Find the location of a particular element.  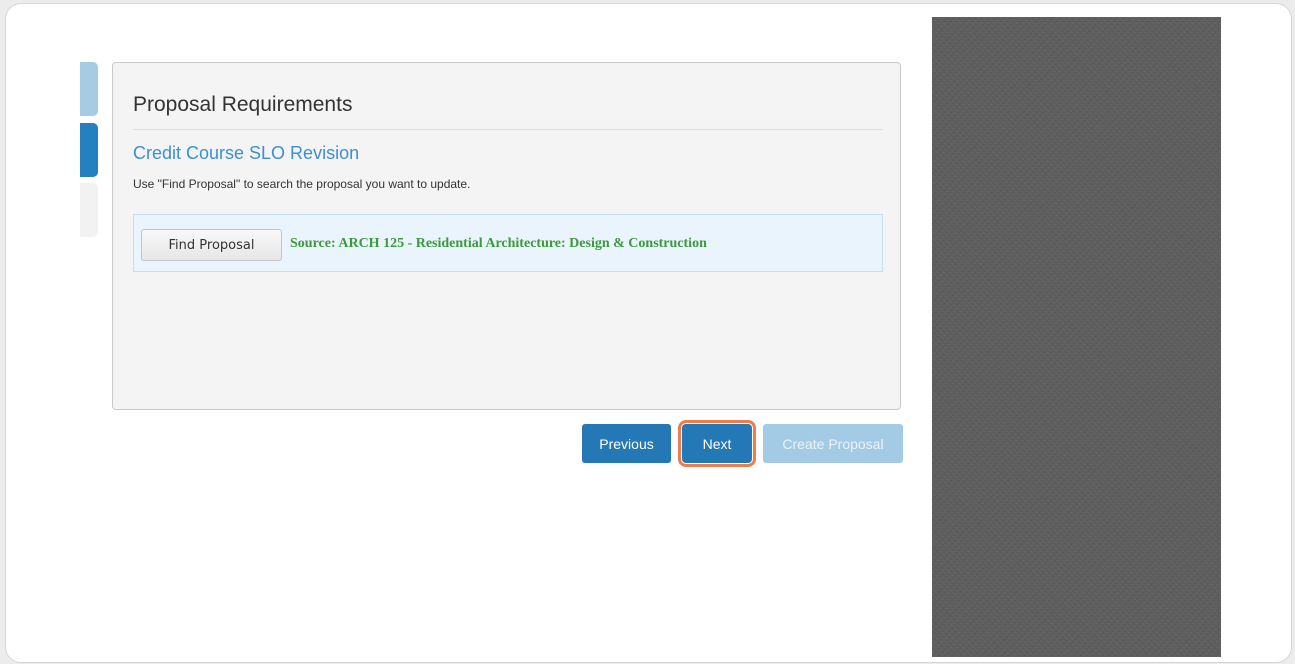

panel-title: Proposal Requirements is located at coordinates (243, 104).